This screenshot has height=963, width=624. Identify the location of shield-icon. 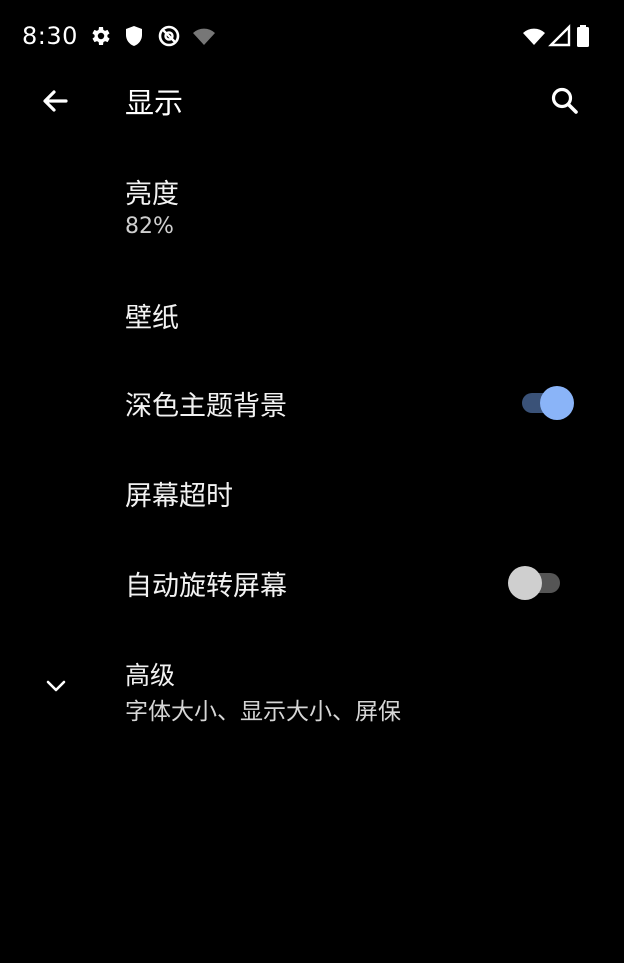
(134, 36).